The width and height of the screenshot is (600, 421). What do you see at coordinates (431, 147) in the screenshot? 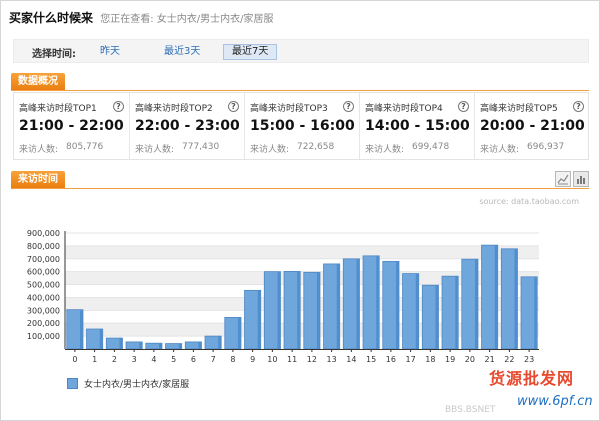
I see `visitors-value: 699,478` at bounding box center [431, 147].